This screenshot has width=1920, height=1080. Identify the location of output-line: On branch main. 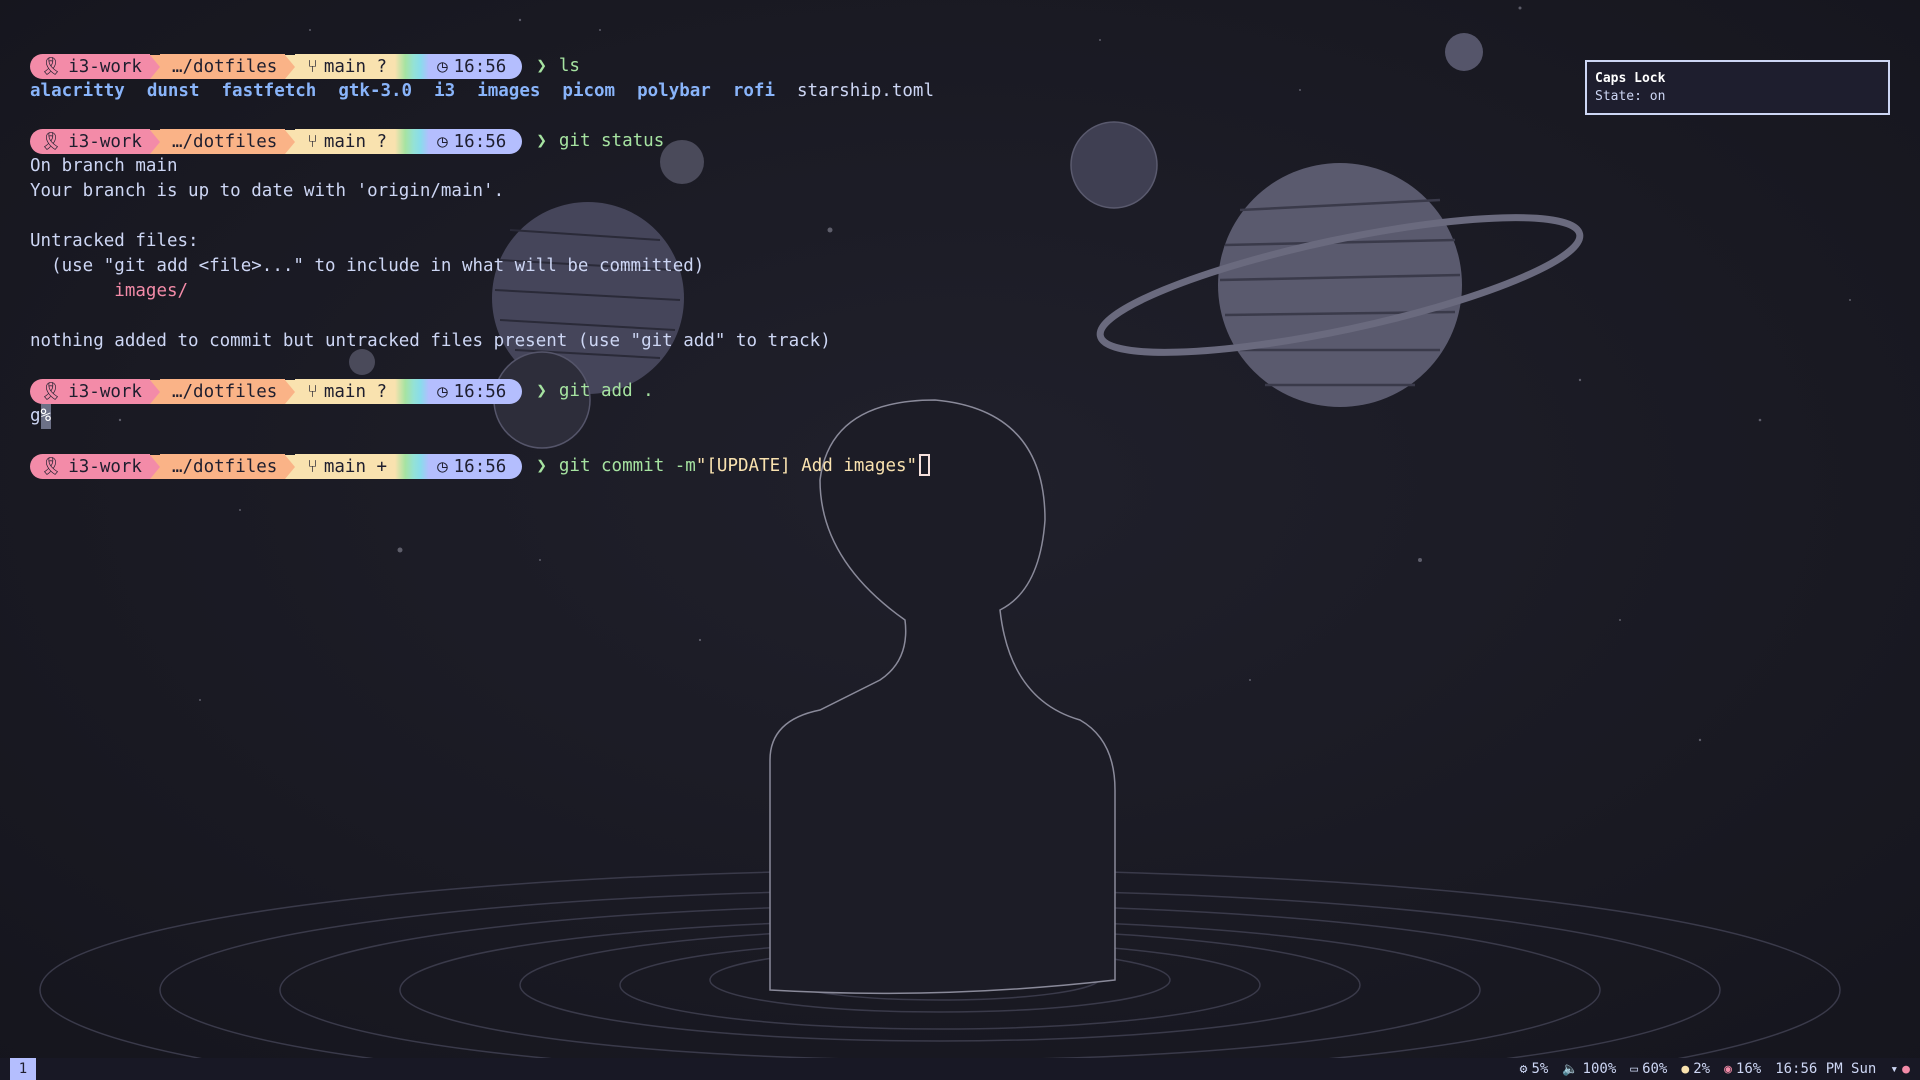
(104, 166).